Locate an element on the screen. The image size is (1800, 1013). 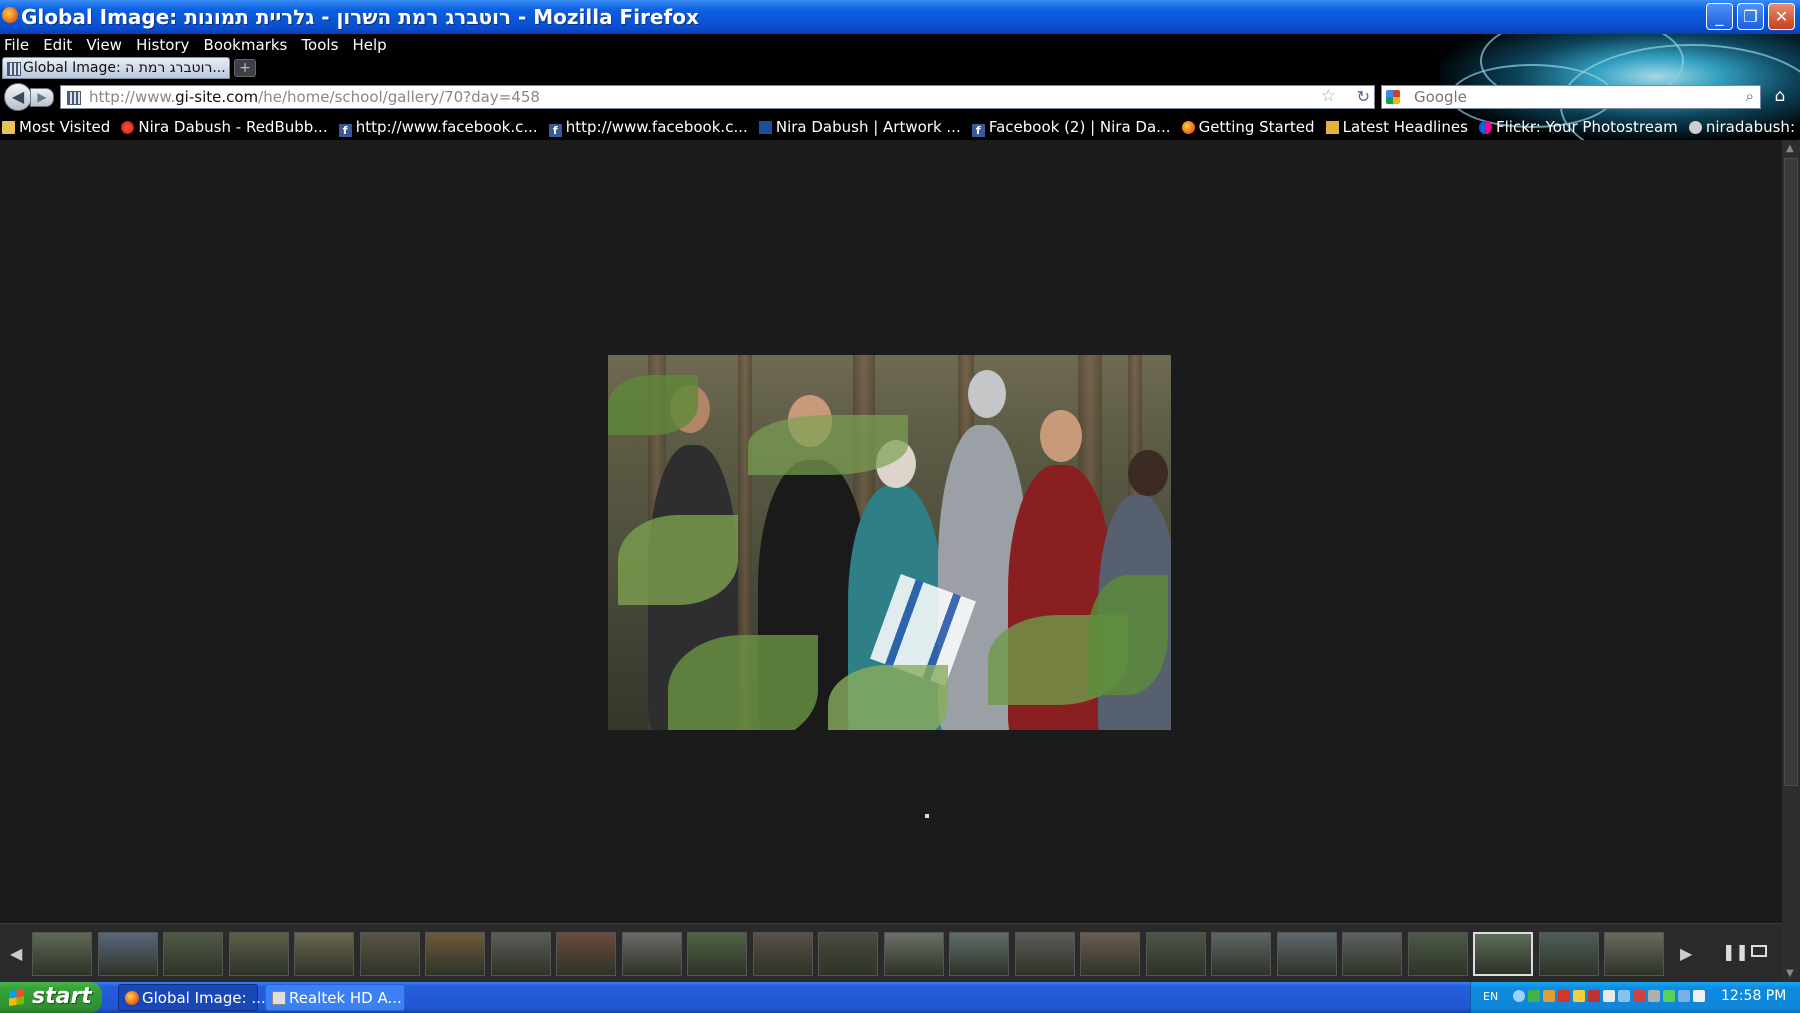
minimize-button: _ is located at coordinates (1719, 16).